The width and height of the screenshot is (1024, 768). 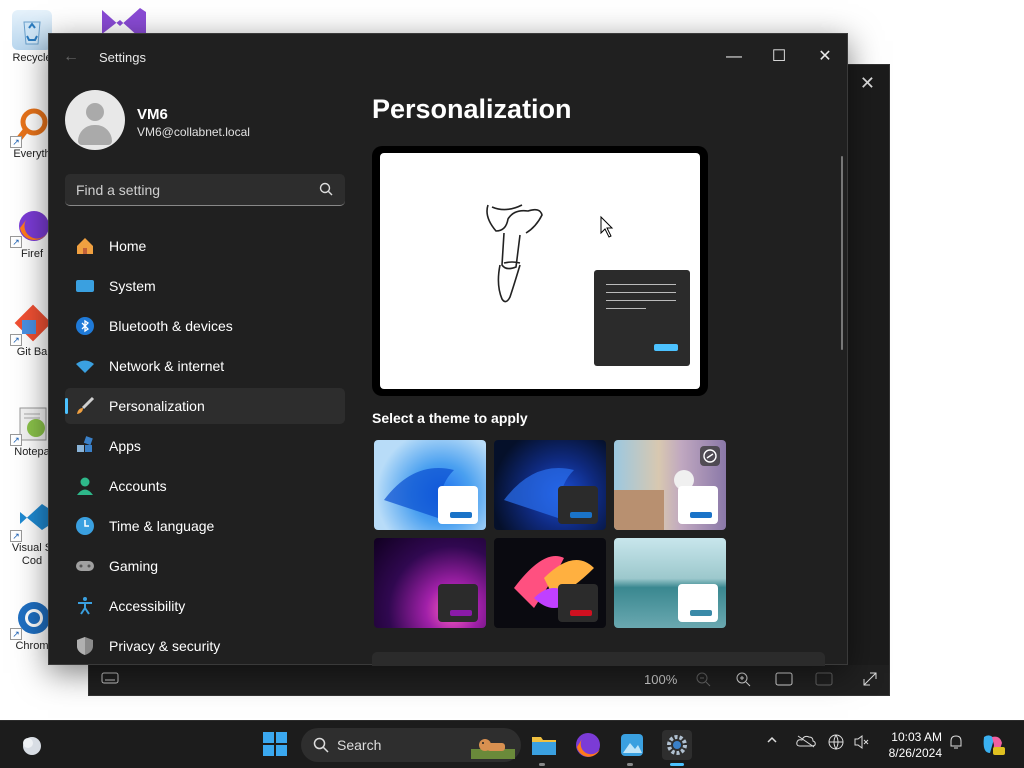 I want to click on window-title: Settings, so click(x=122, y=57).